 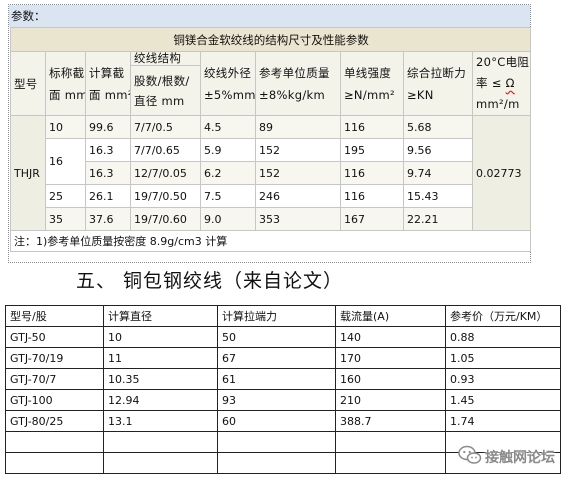 What do you see at coordinates (503, 358) in the screenshot?
I see `cell-price: 1.05` at bounding box center [503, 358].